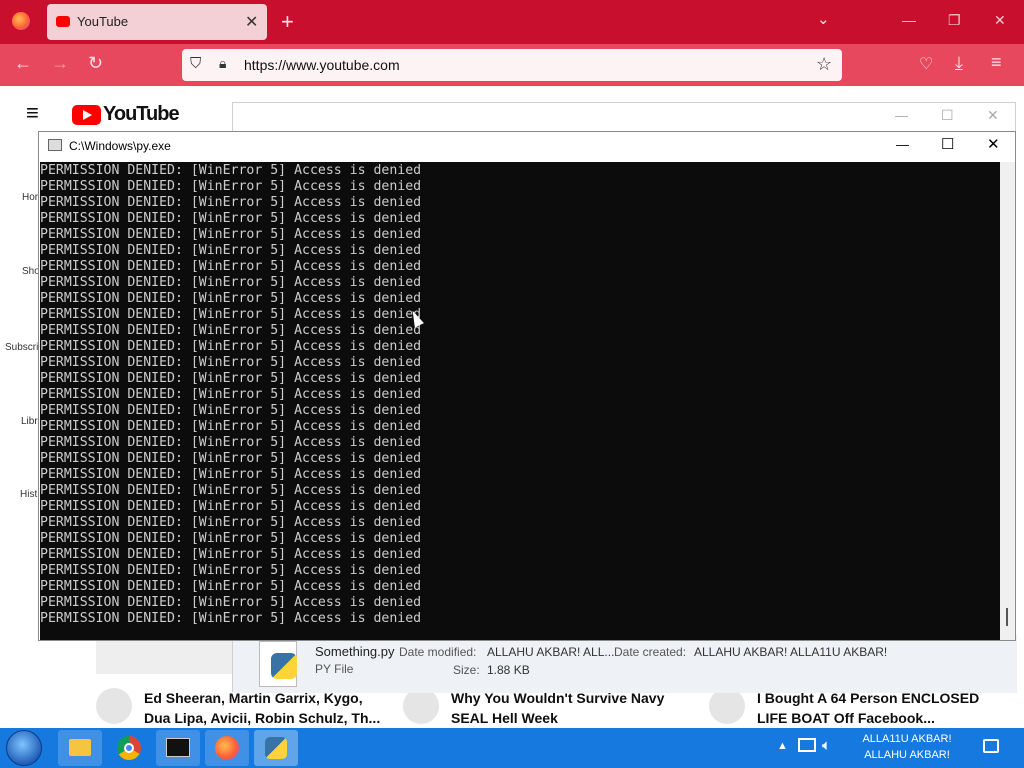 The height and width of the screenshot is (768, 1024). I want to click on lock-icon: 🔒︎, so click(222, 63).